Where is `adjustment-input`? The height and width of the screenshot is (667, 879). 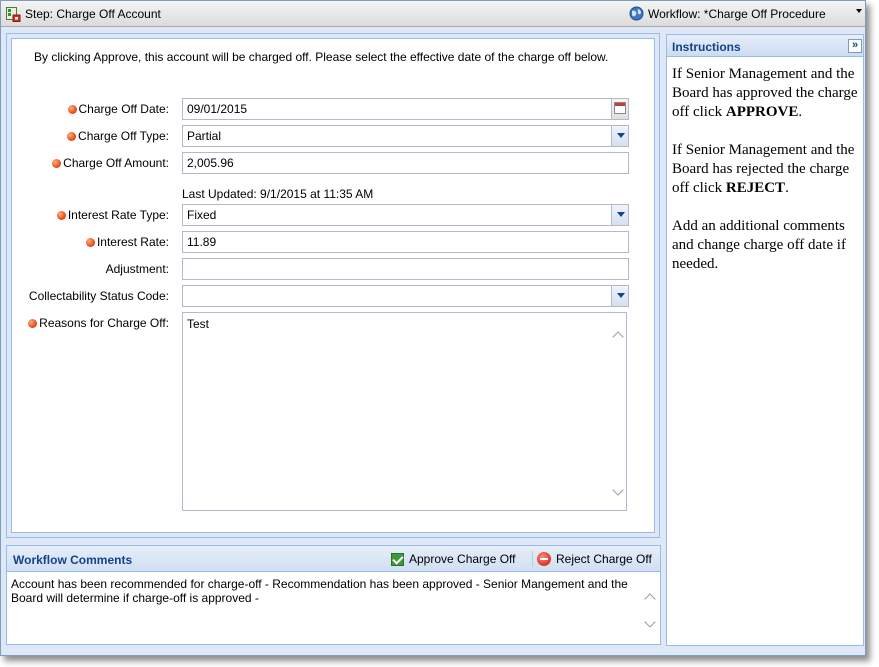
adjustment-input is located at coordinates (405, 269).